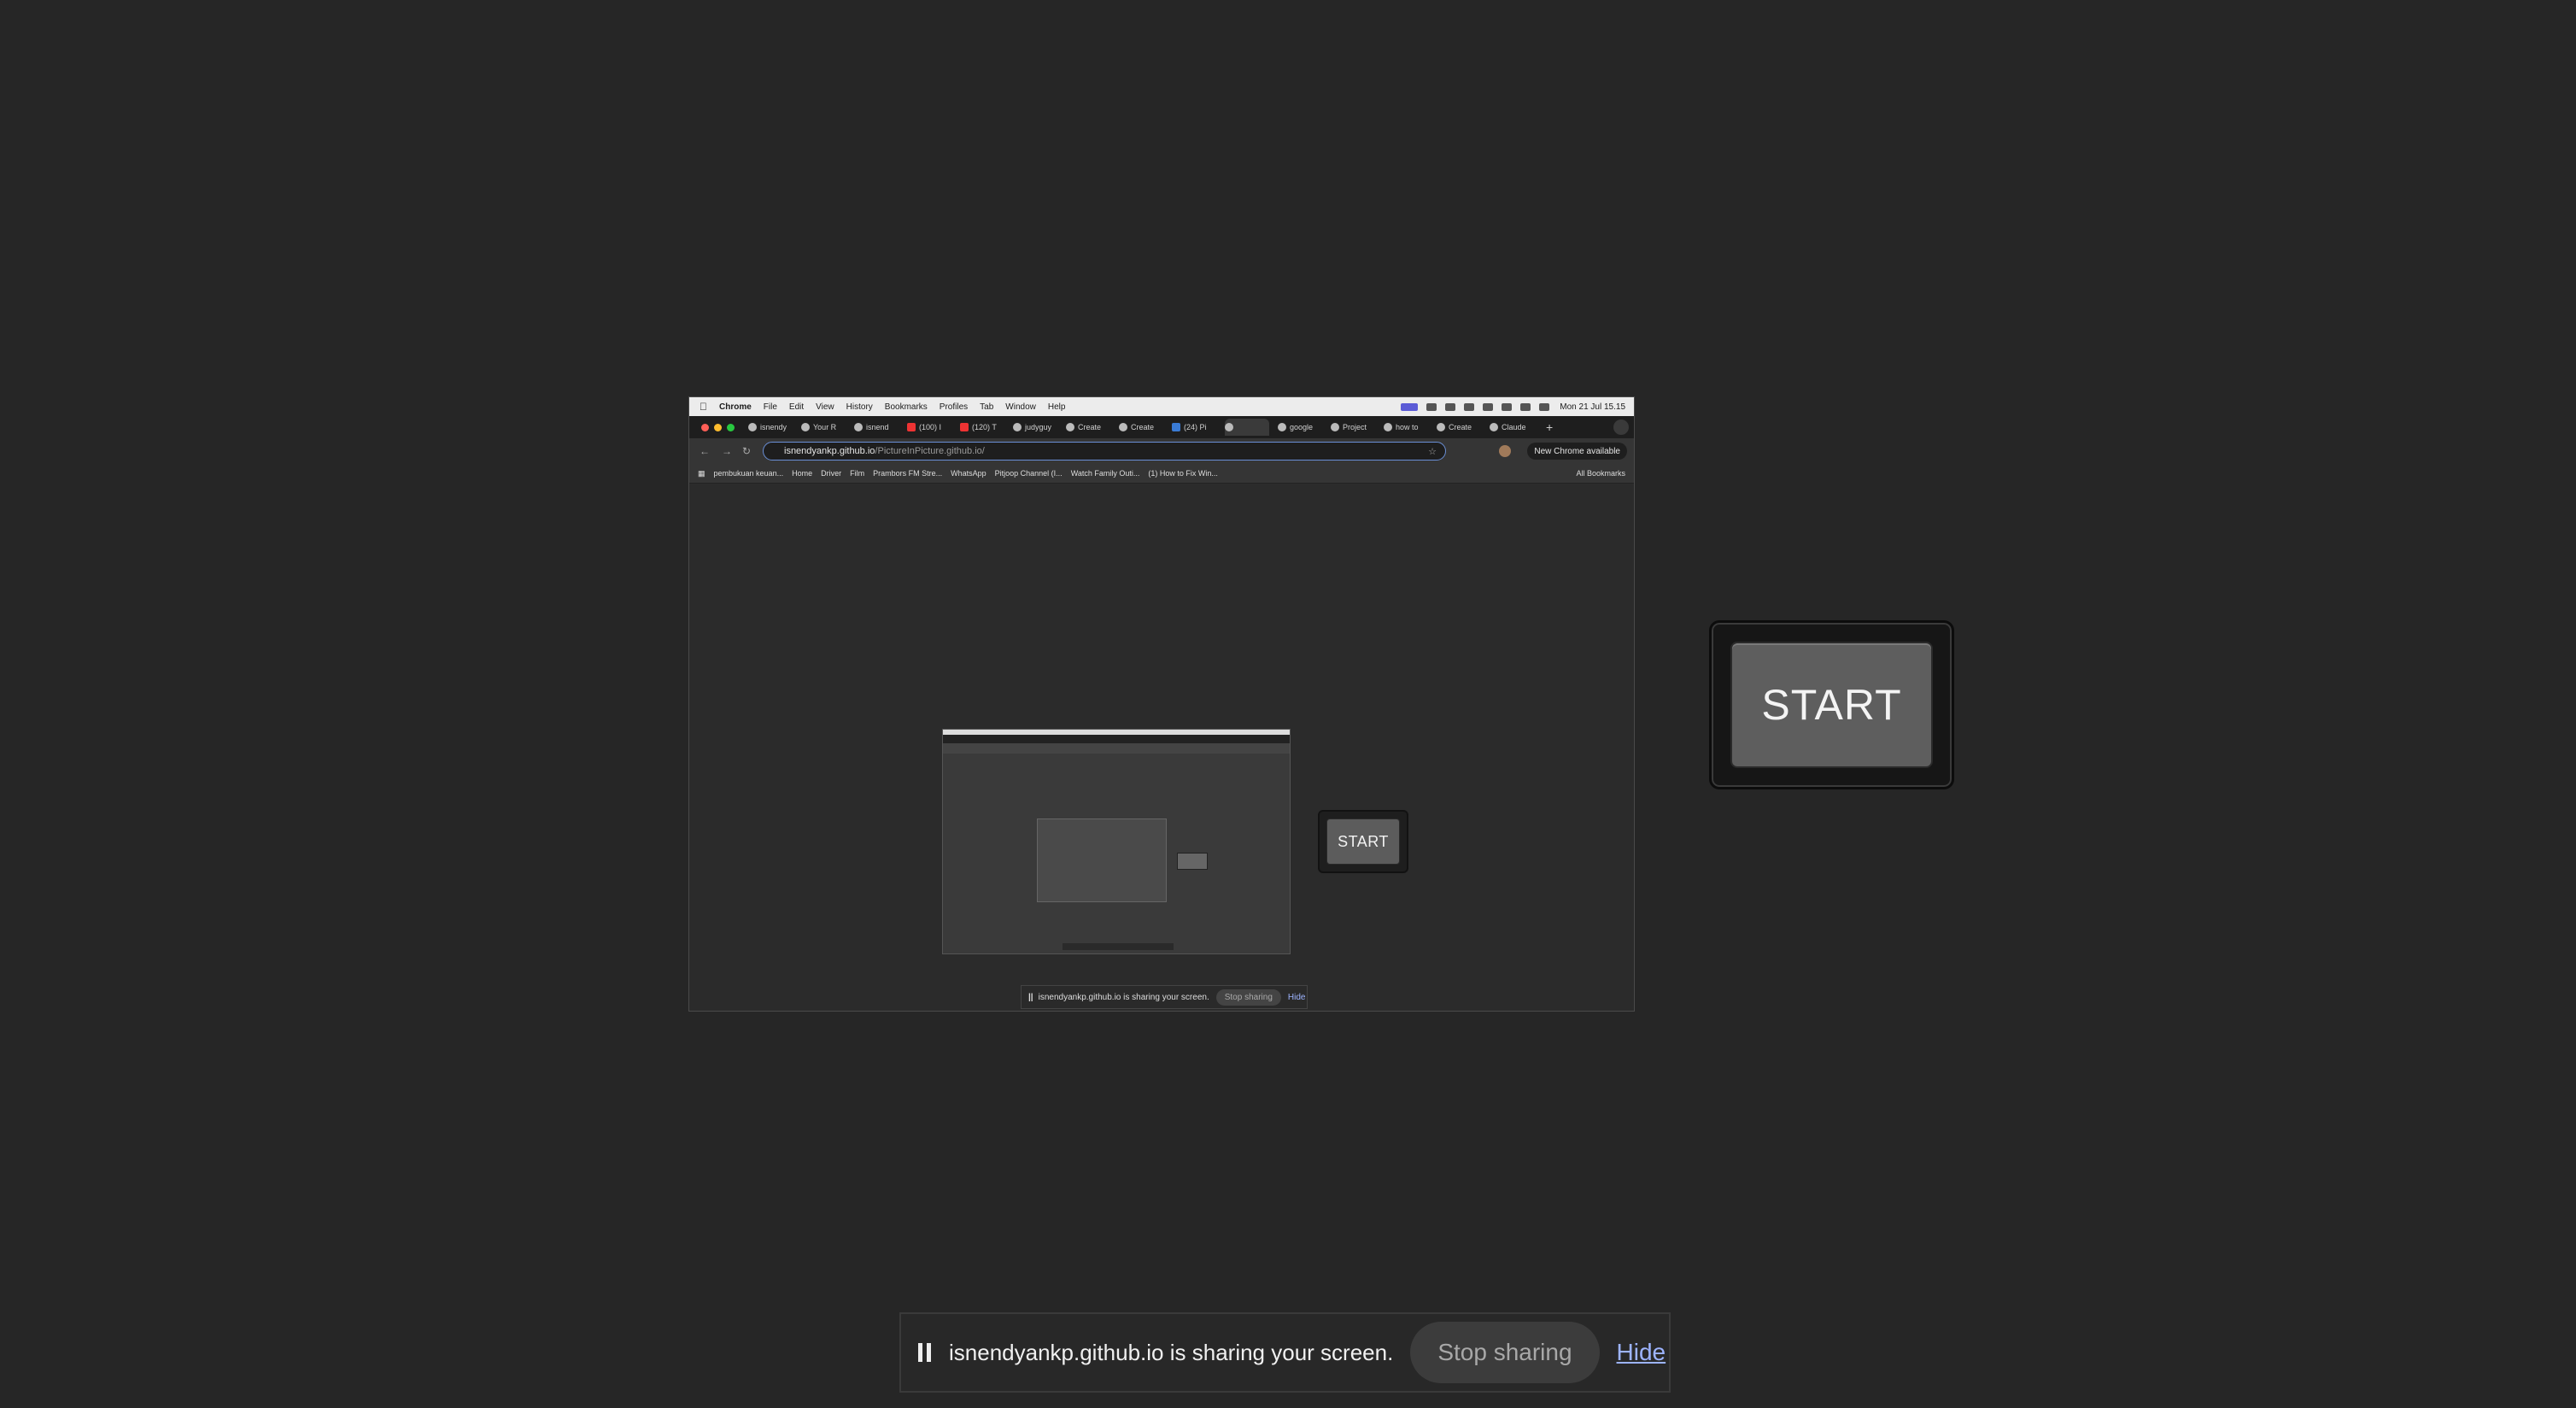 This screenshot has width=2576, height=1408. What do you see at coordinates (1296, 997) in the screenshot?
I see `inner-hide-link: Hide` at bounding box center [1296, 997].